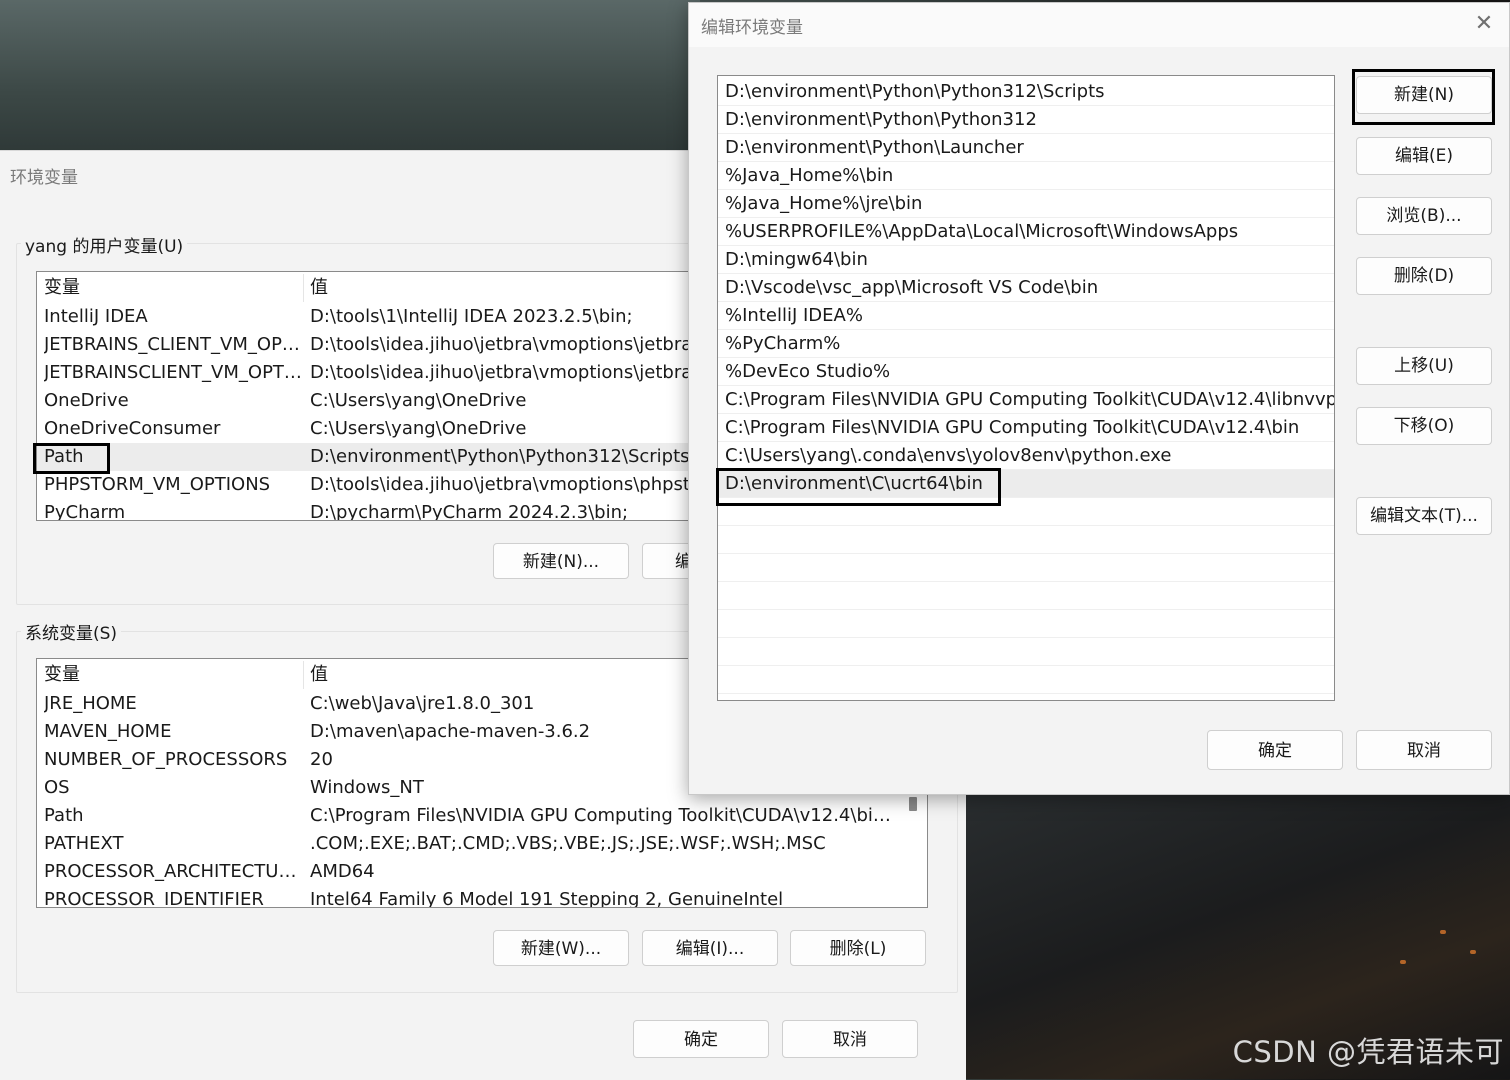 This screenshot has width=1510, height=1080. I want to click on var-name: Path, so click(64, 815).